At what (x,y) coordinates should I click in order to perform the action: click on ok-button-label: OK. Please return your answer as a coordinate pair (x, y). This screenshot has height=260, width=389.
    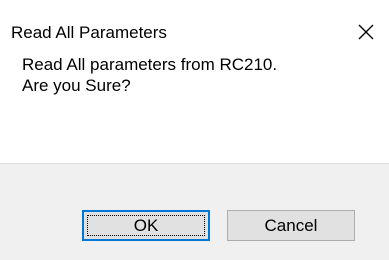
    Looking at the image, I should click on (146, 225).